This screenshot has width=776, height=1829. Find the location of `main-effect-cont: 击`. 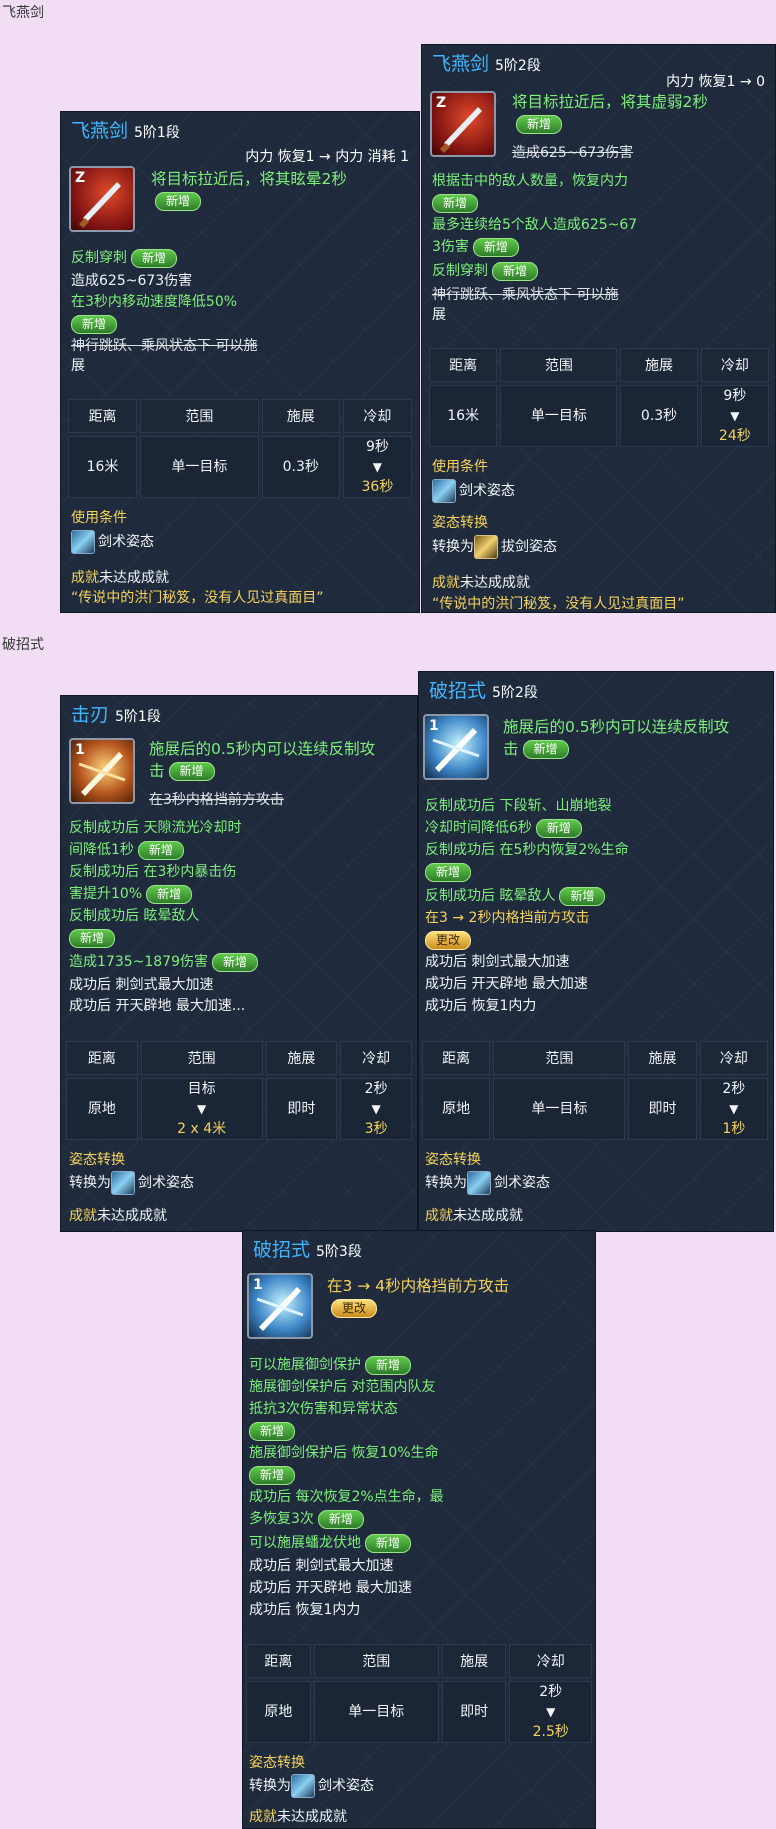

main-effect-cont: 击 is located at coordinates (511, 749).